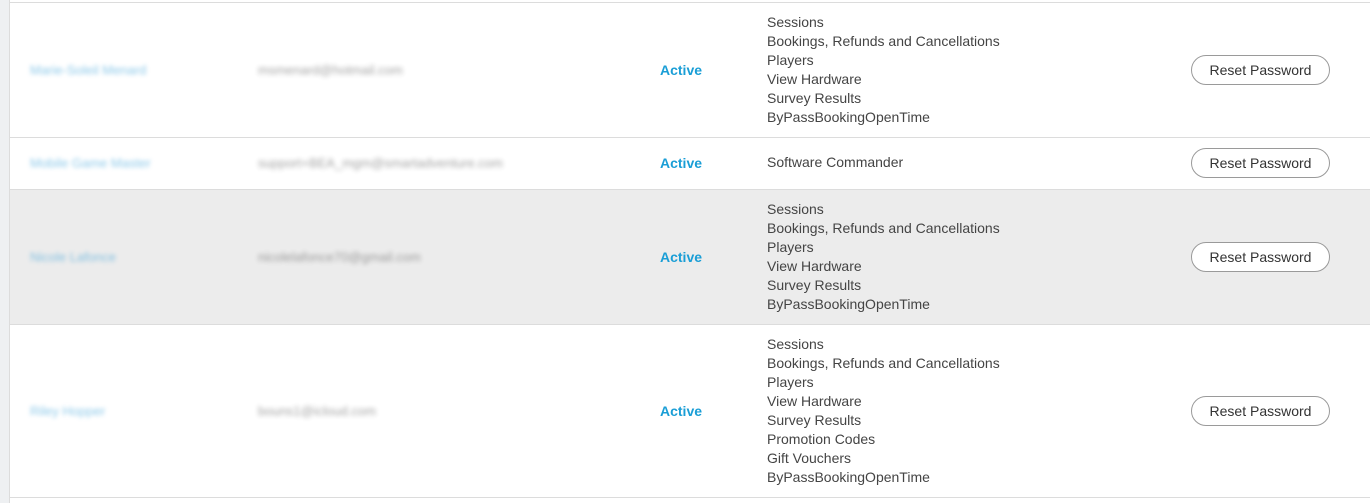  I want to click on user-name-link: Nicole Lafonce, so click(73, 257).